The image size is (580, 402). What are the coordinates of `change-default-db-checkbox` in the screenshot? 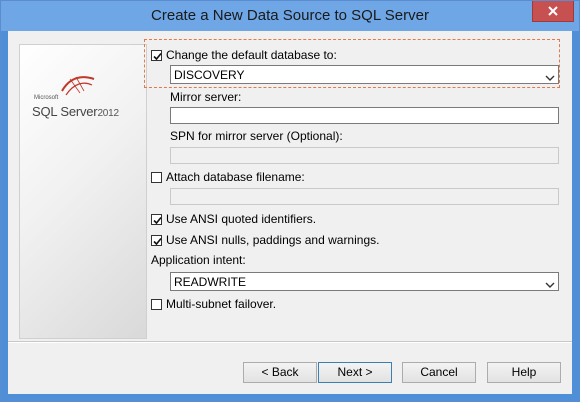 It's located at (156, 55).